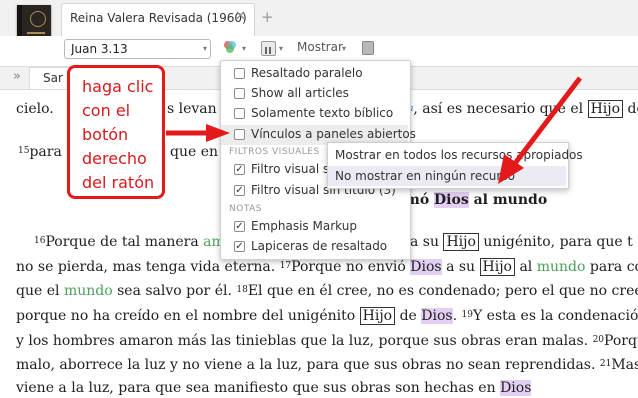 Image resolution: width=638 pixels, height=398 pixels. What do you see at coordinates (540, 130) in the screenshot?
I see `arrow-right-annotation` at bounding box center [540, 130].